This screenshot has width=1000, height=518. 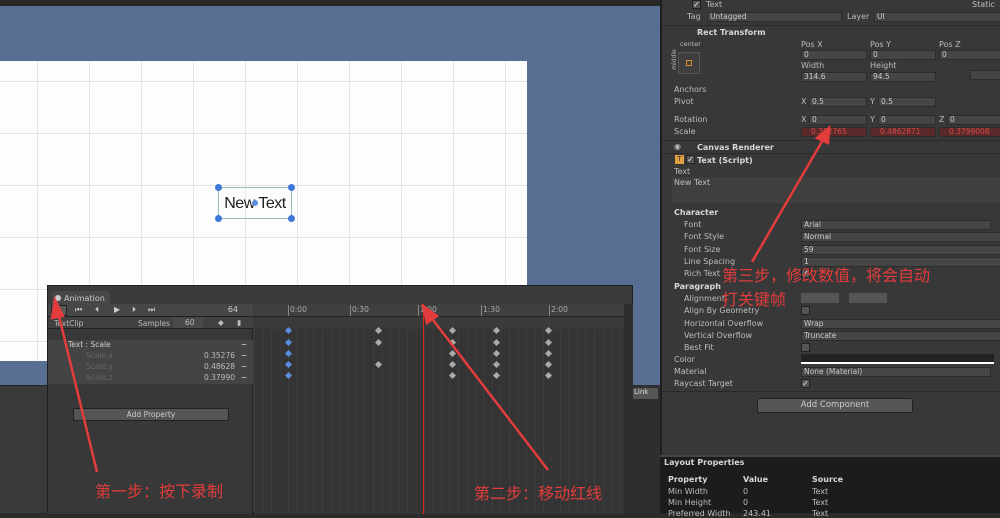 What do you see at coordinates (735, 147) in the screenshot?
I see `canvas-renderer-header: Canvas Renderer` at bounding box center [735, 147].